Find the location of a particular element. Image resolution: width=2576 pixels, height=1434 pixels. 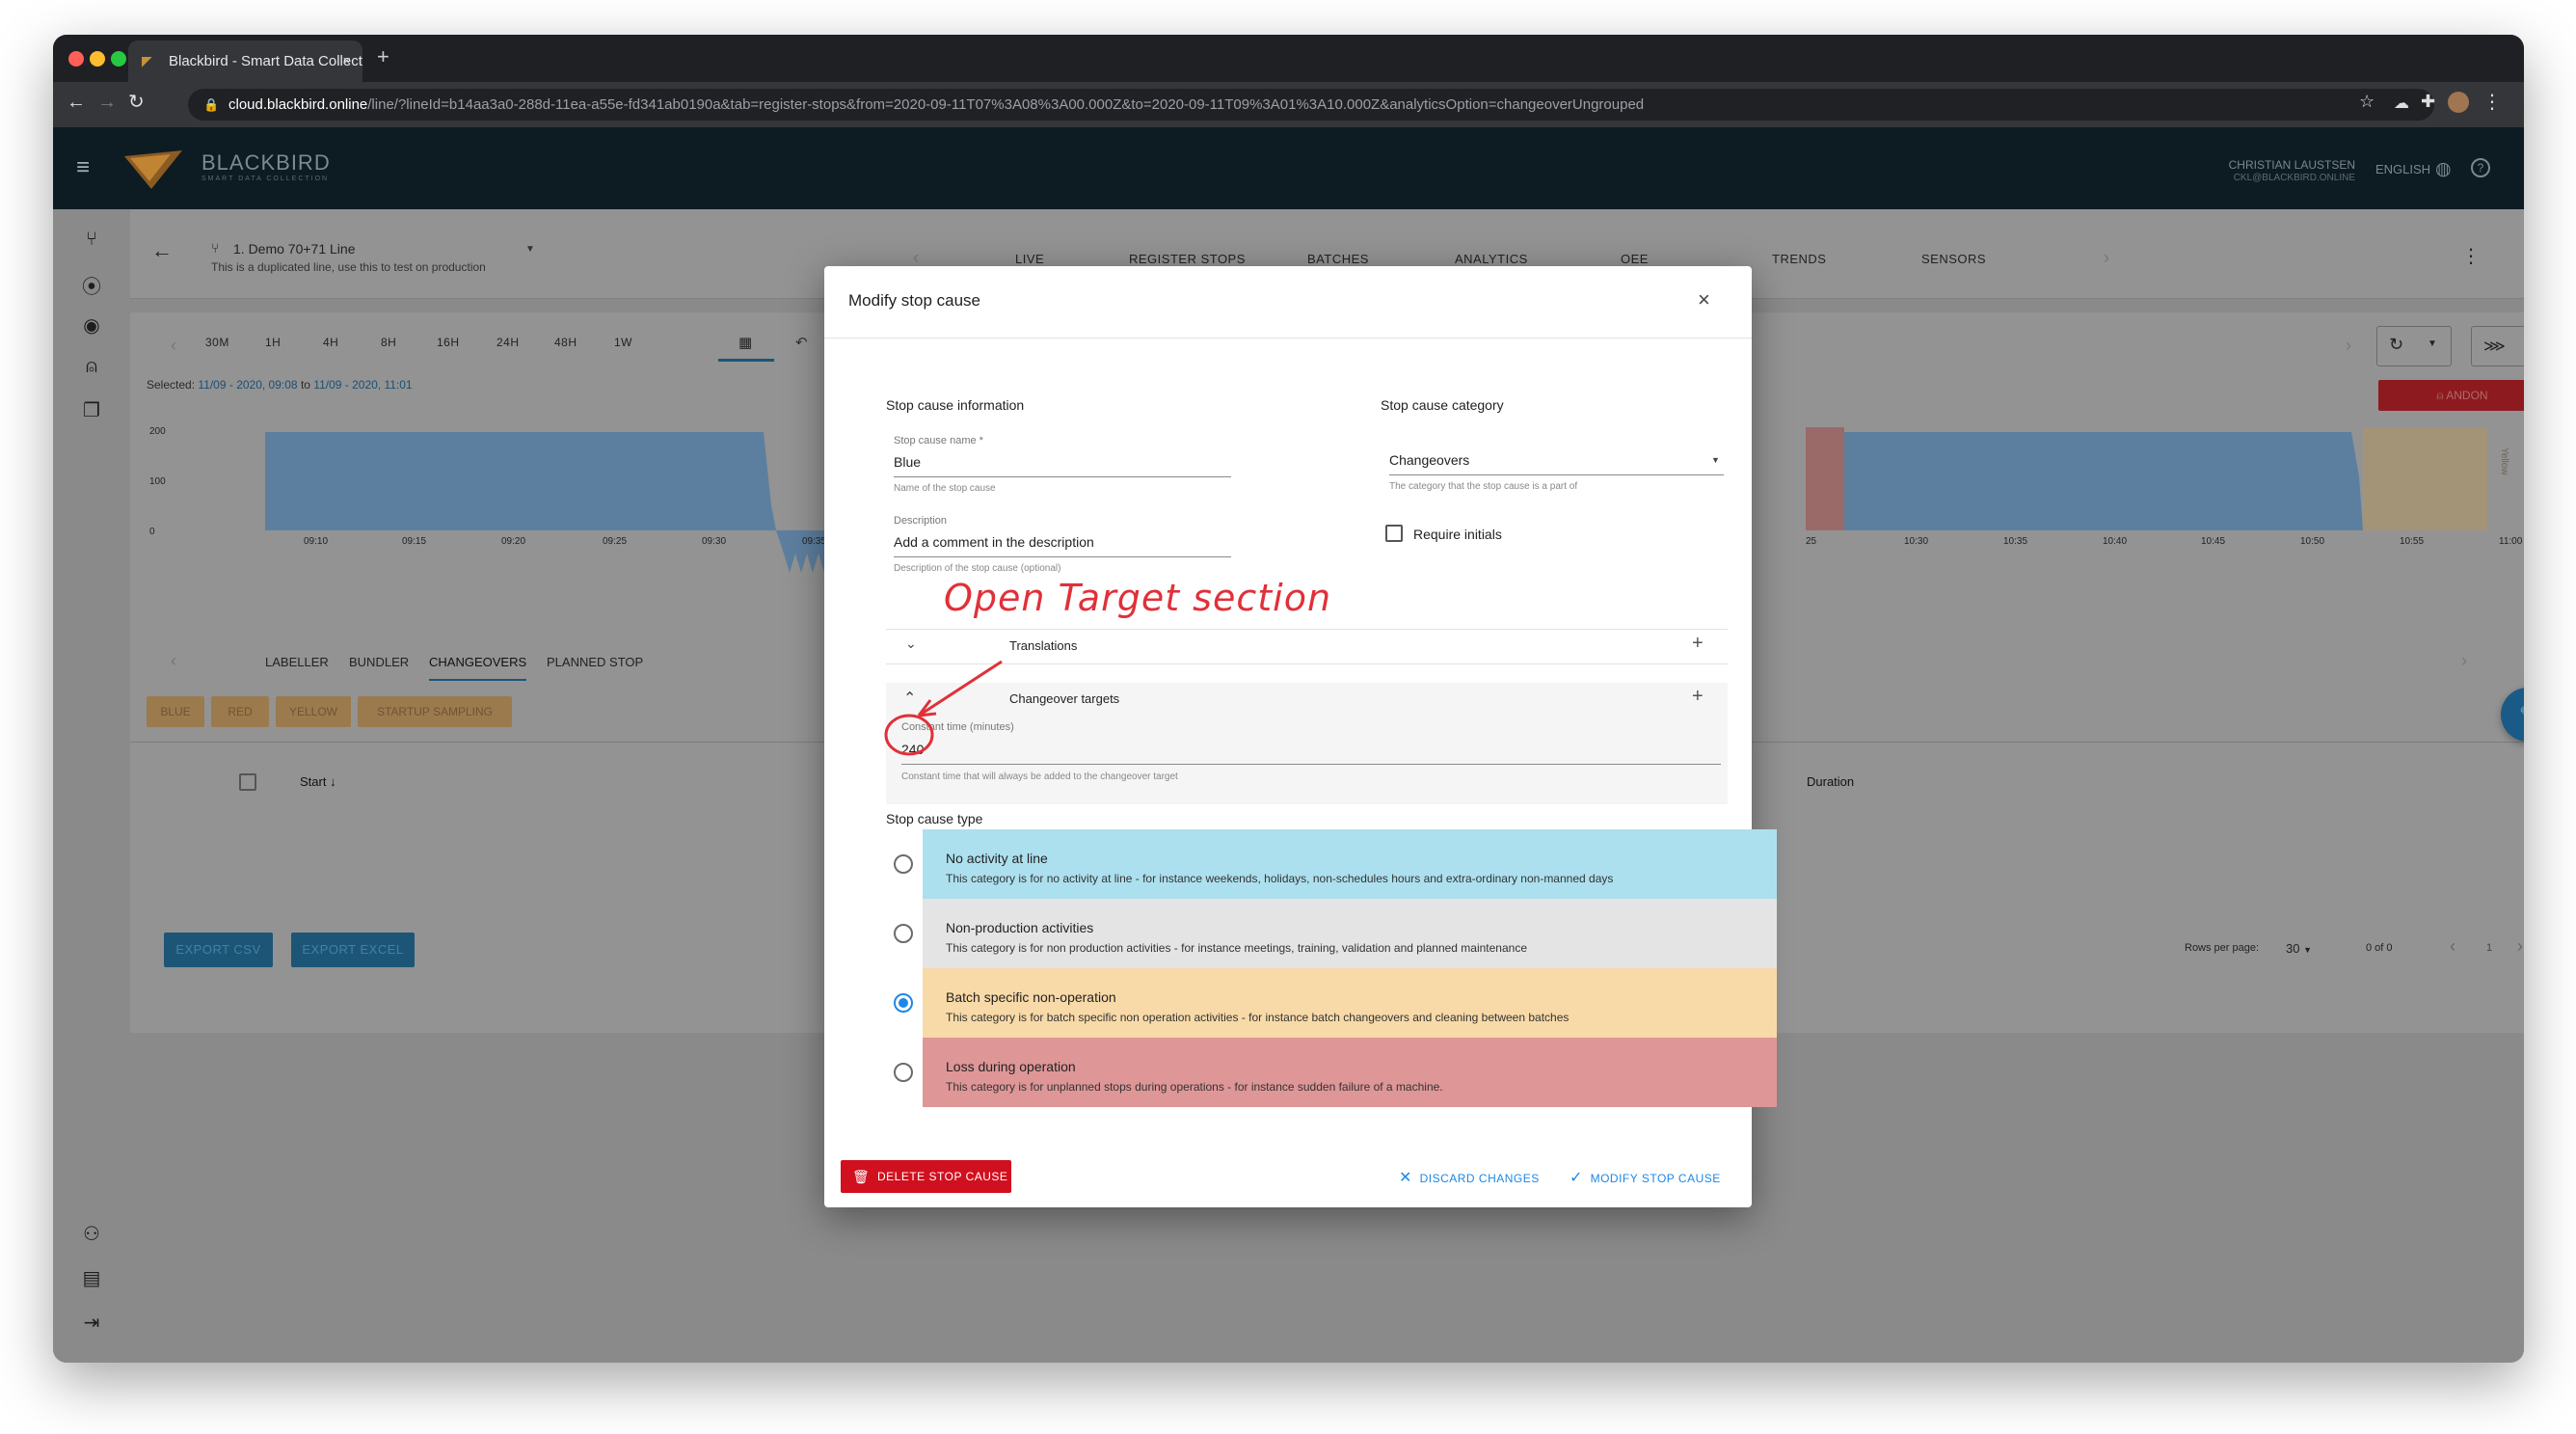

stop-tabs-right-chevron-icon: › is located at coordinates (2464, 661).